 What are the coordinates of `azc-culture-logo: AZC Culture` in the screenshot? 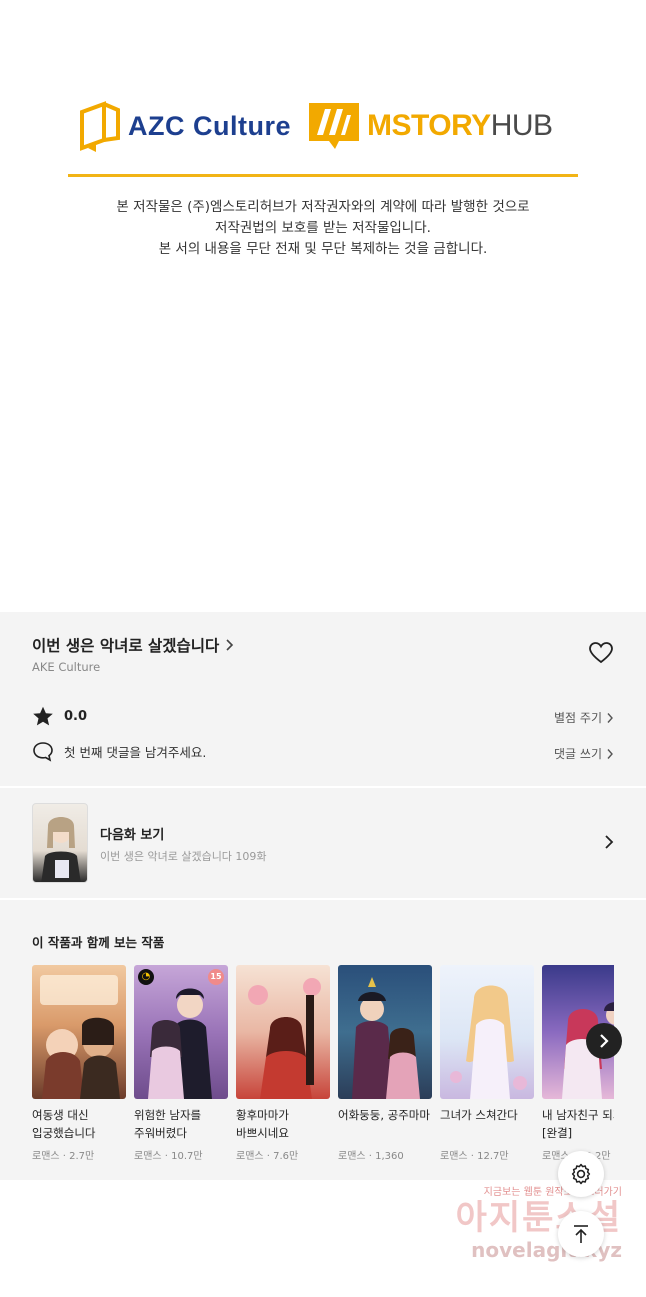 It's located at (184, 126).